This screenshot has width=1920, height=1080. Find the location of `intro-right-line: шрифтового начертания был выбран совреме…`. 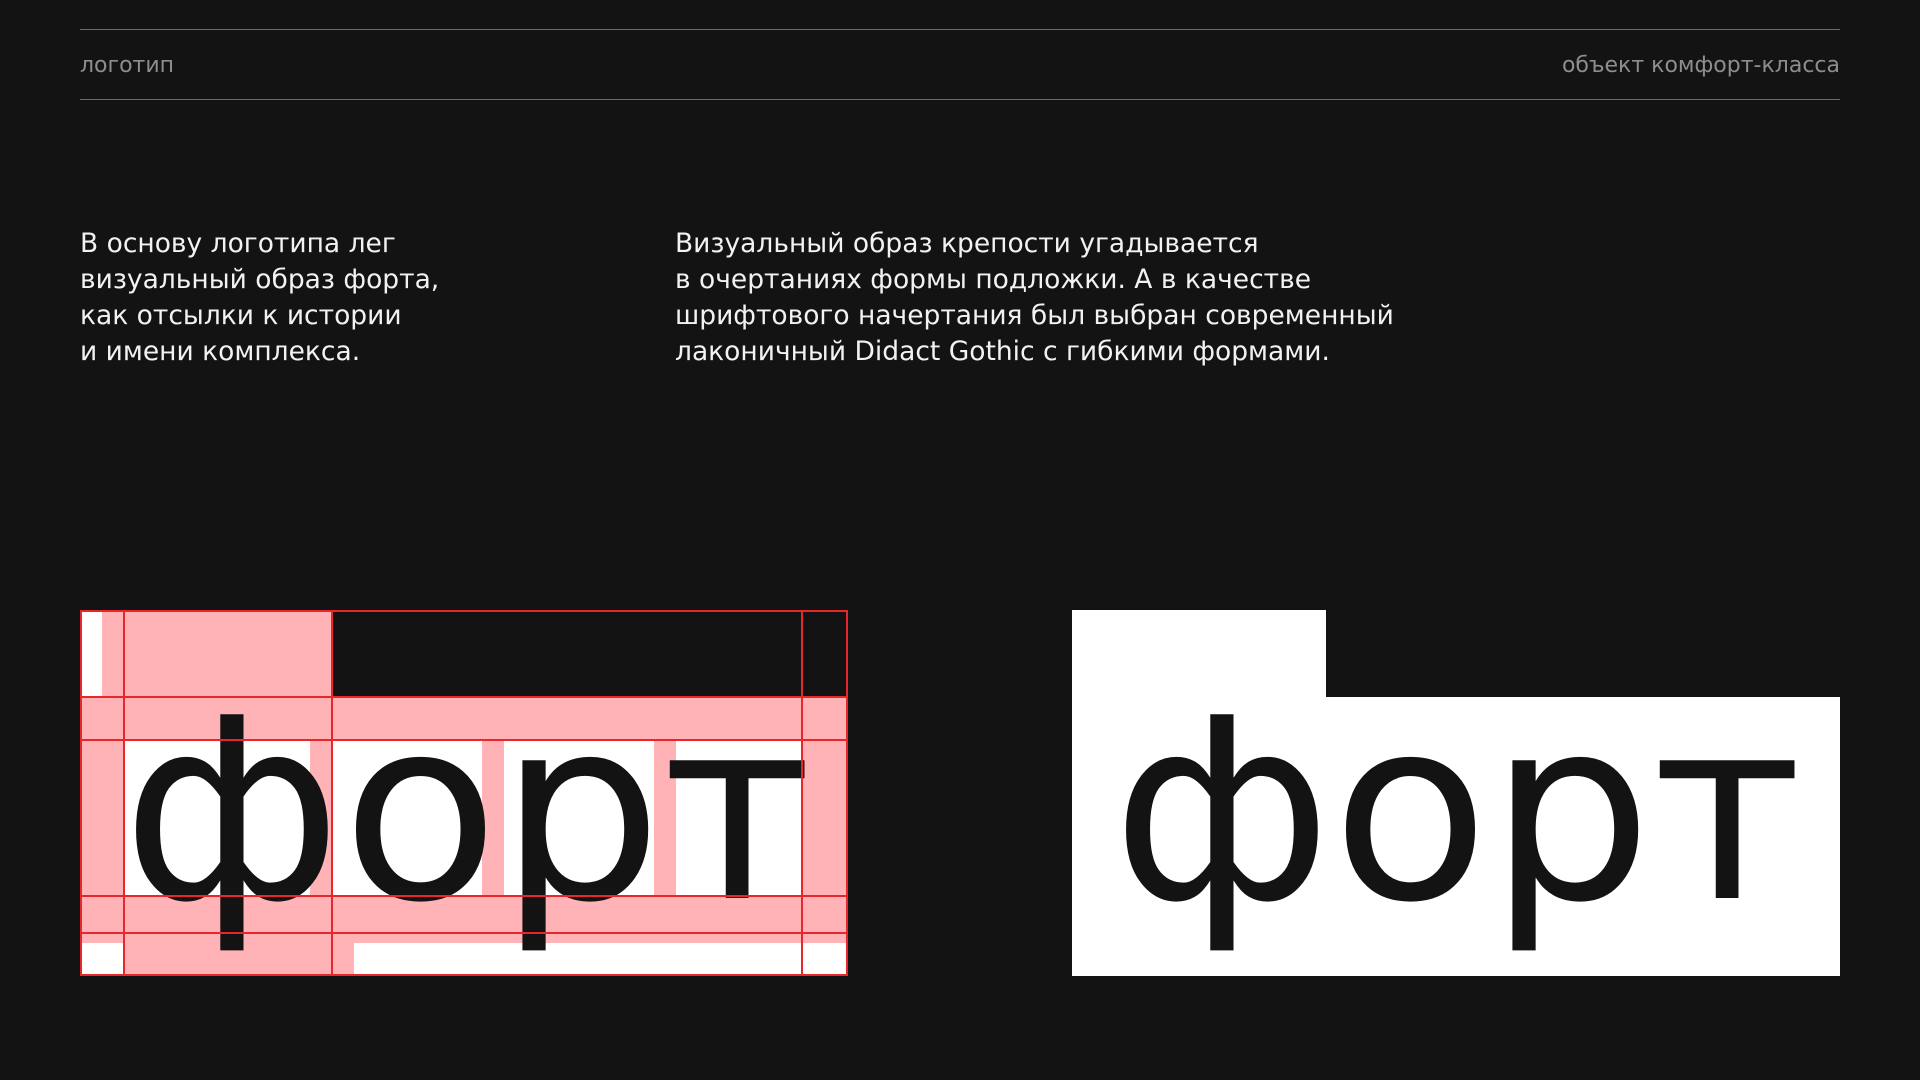

intro-right-line: шрифтового начертания был выбран совреме… is located at coordinates (1034, 315).